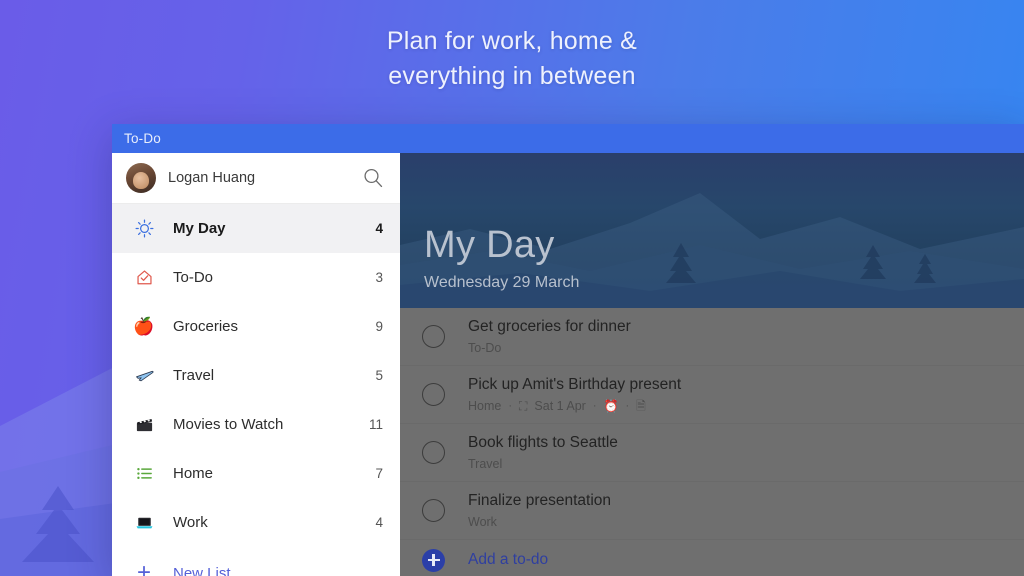 The height and width of the screenshot is (576, 1024). Describe the element at coordinates (512, 75) in the screenshot. I see `headline-line-2: everything in between` at that location.